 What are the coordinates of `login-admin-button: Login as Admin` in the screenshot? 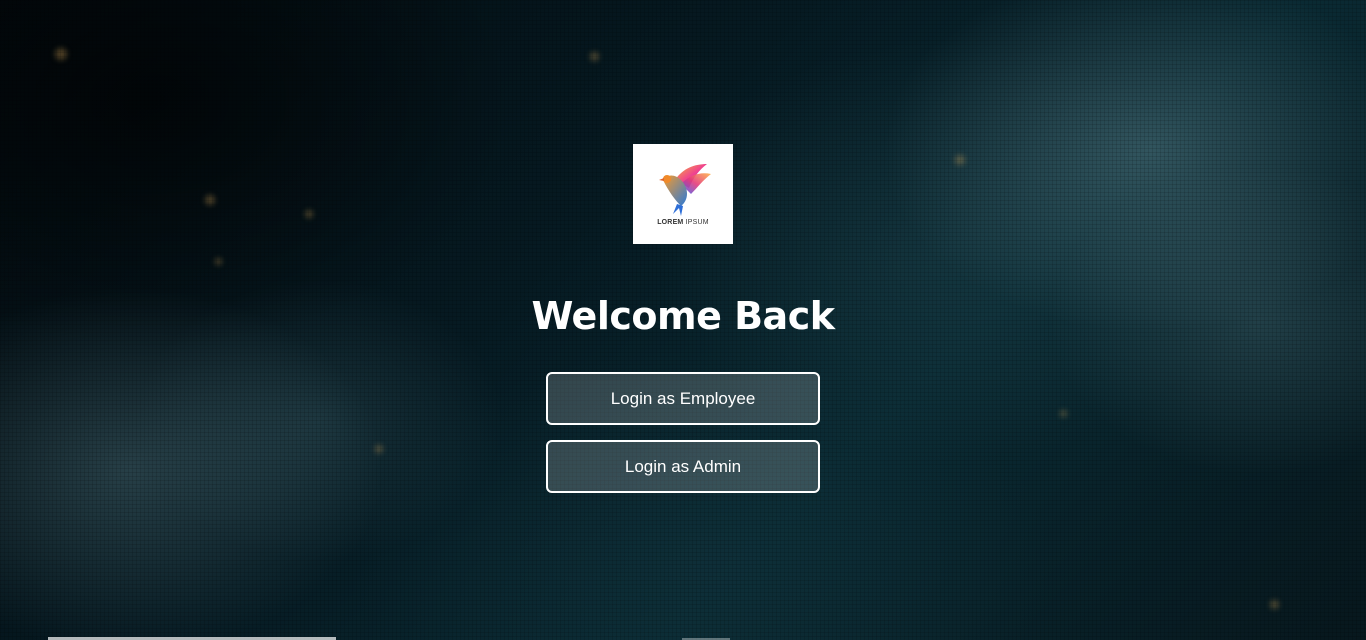 It's located at (683, 466).